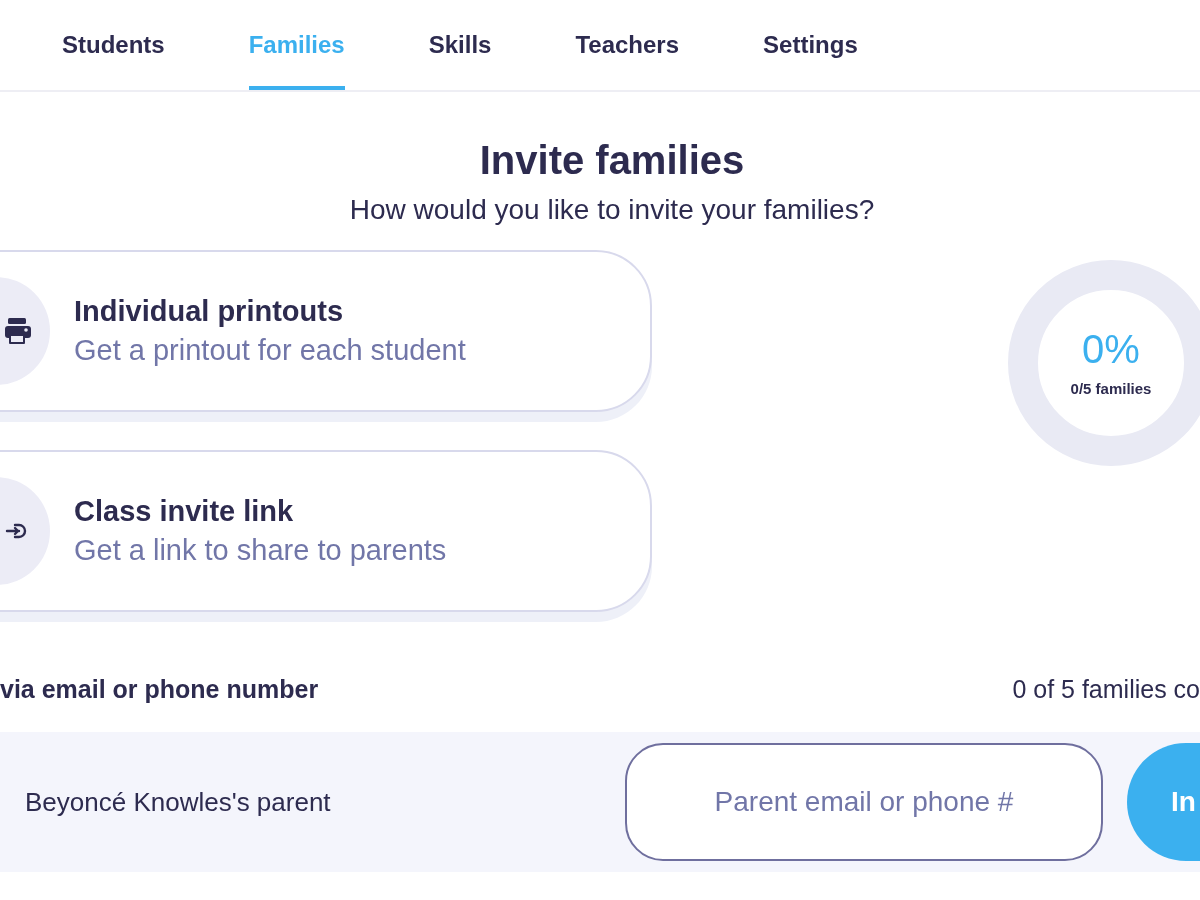  I want to click on nav-tab: Students, so click(113, 45).